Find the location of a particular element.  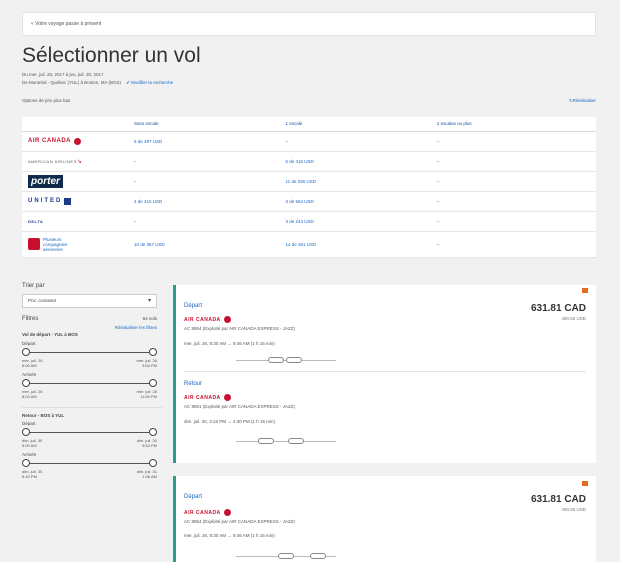

range-min-time: 8:03 AM is located at coordinates (29, 396).